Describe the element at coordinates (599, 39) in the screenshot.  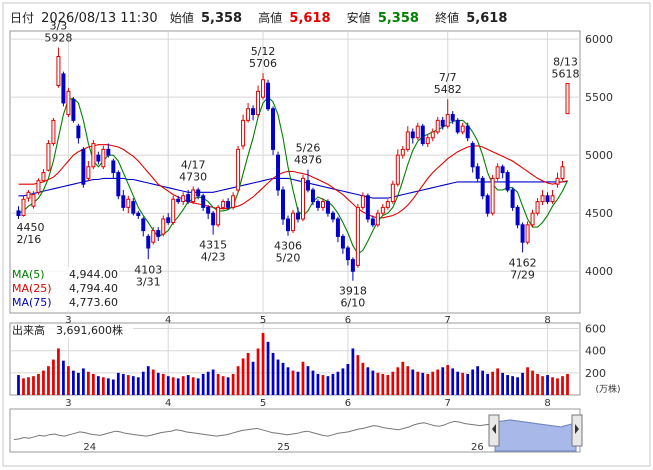
I see `price-tick-label: 6000` at that location.